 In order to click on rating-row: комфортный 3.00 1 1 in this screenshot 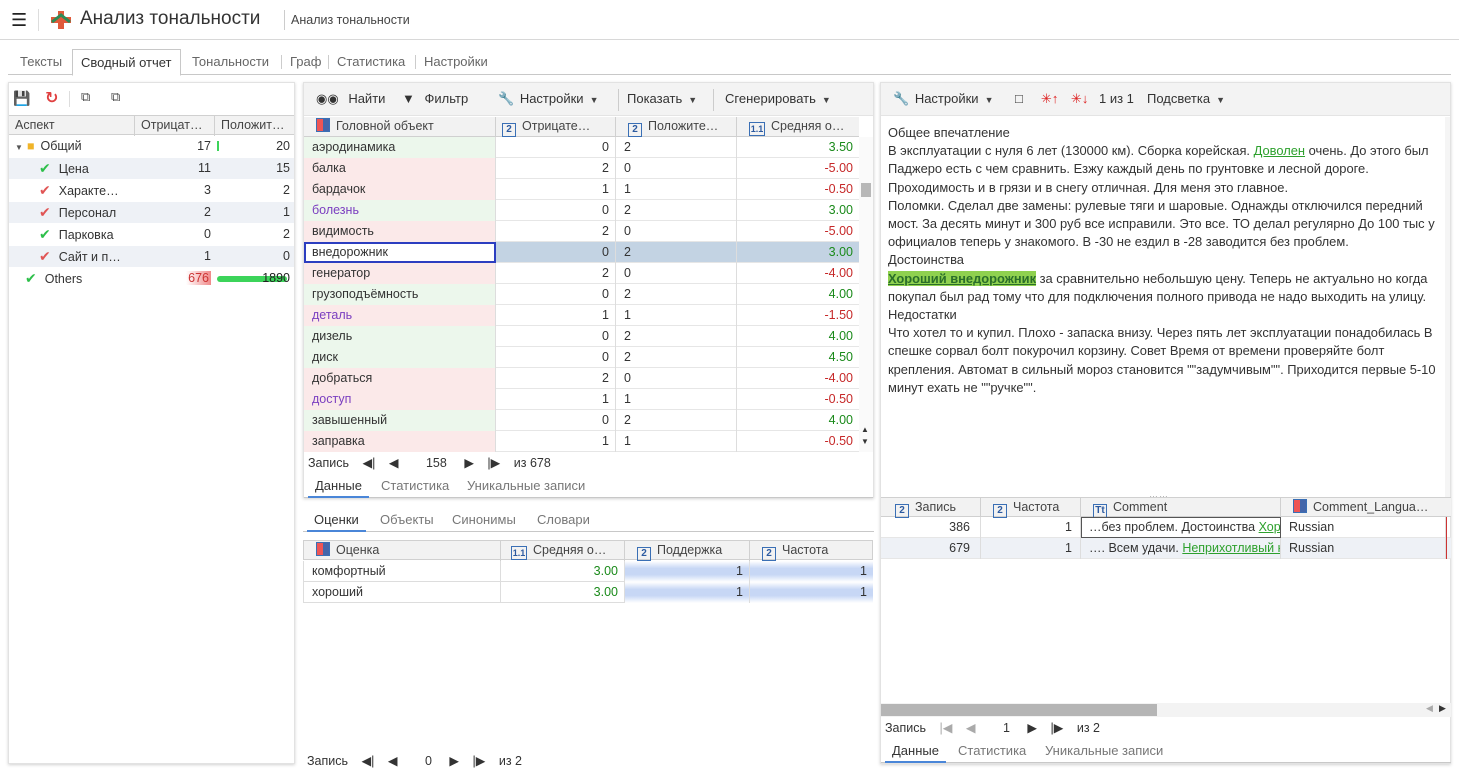, I will do `click(588, 571)`.